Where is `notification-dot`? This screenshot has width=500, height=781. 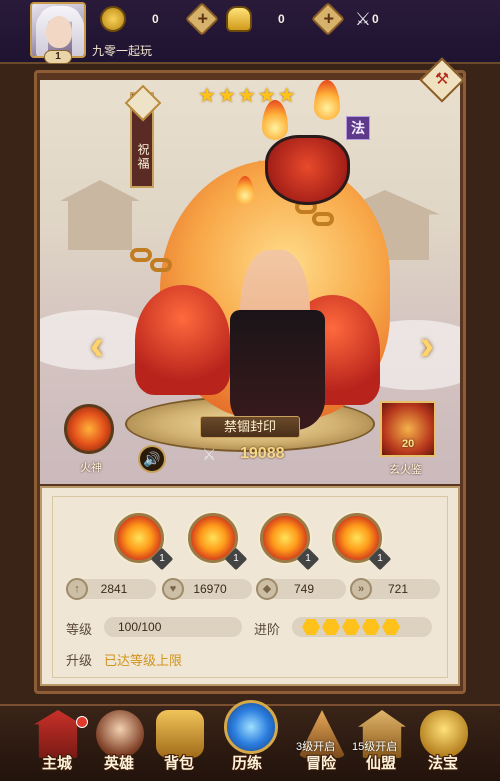
notification-dot is located at coordinates (82, 722).